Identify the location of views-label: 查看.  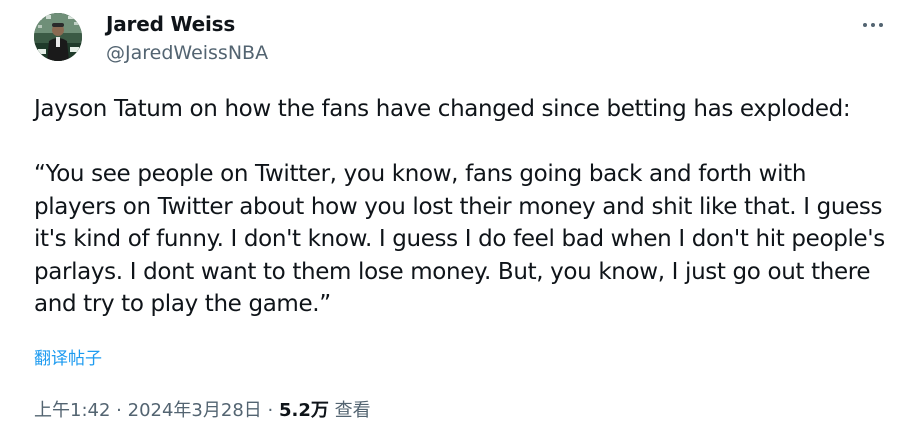
(352, 410).